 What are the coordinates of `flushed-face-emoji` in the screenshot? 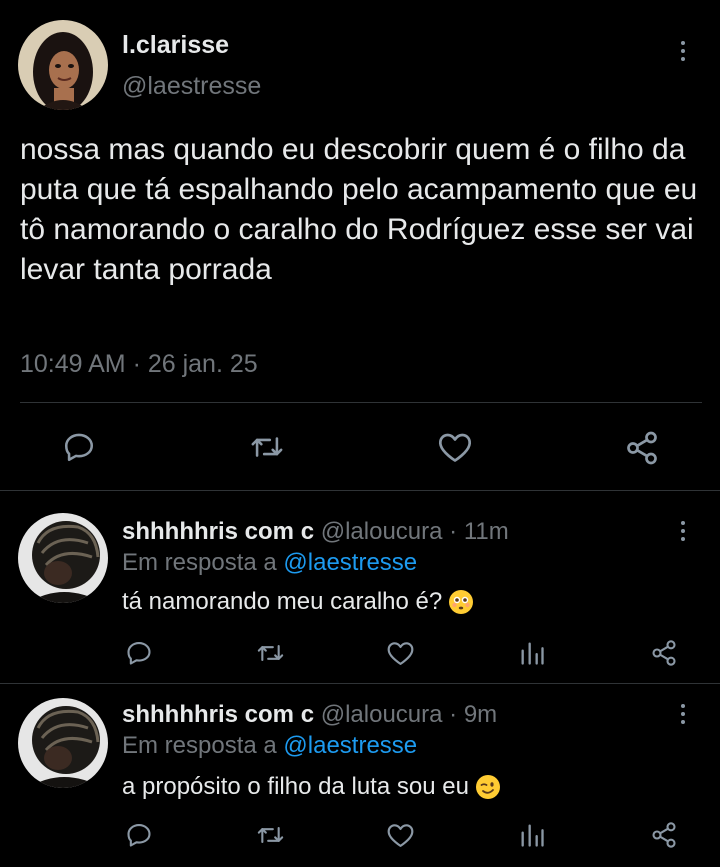 It's located at (461, 602).